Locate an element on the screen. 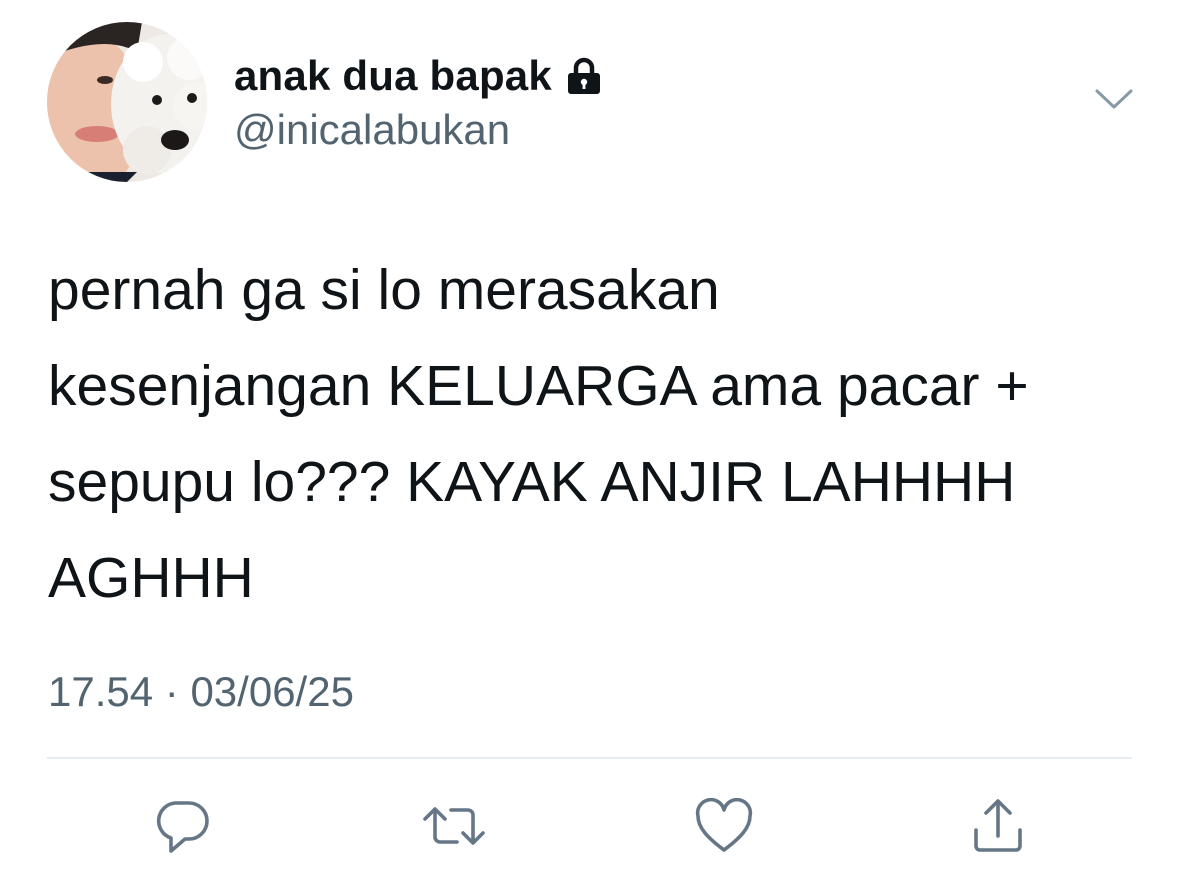  share-icon is located at coordinates (998, 826).